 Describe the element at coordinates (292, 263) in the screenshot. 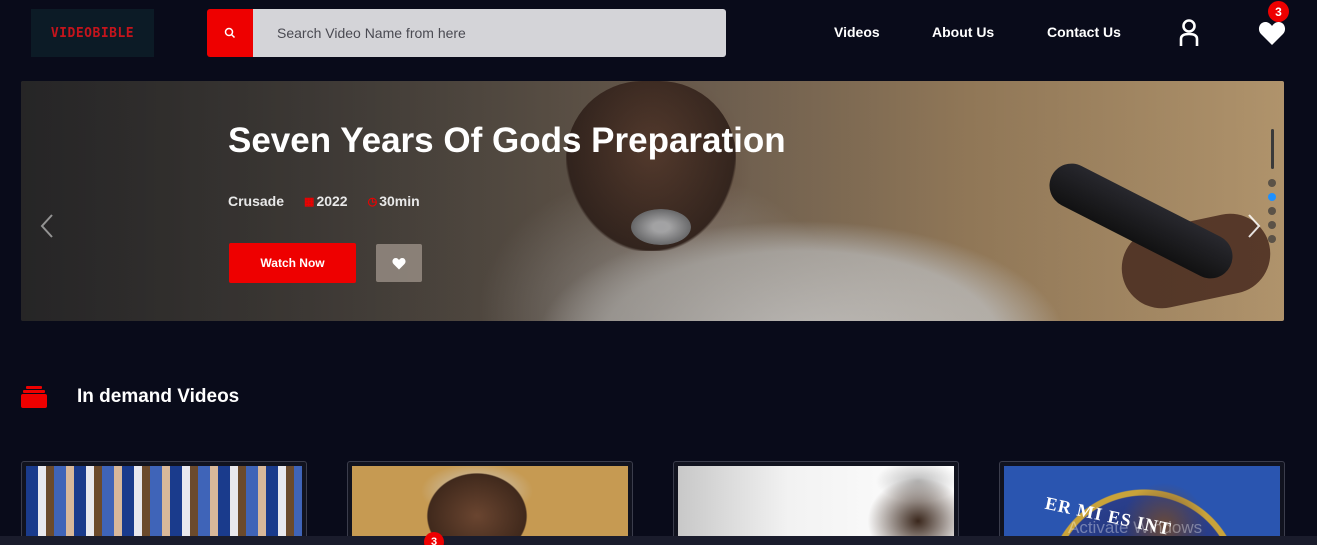

I see `watch-now-button: Watch Now` at that location.